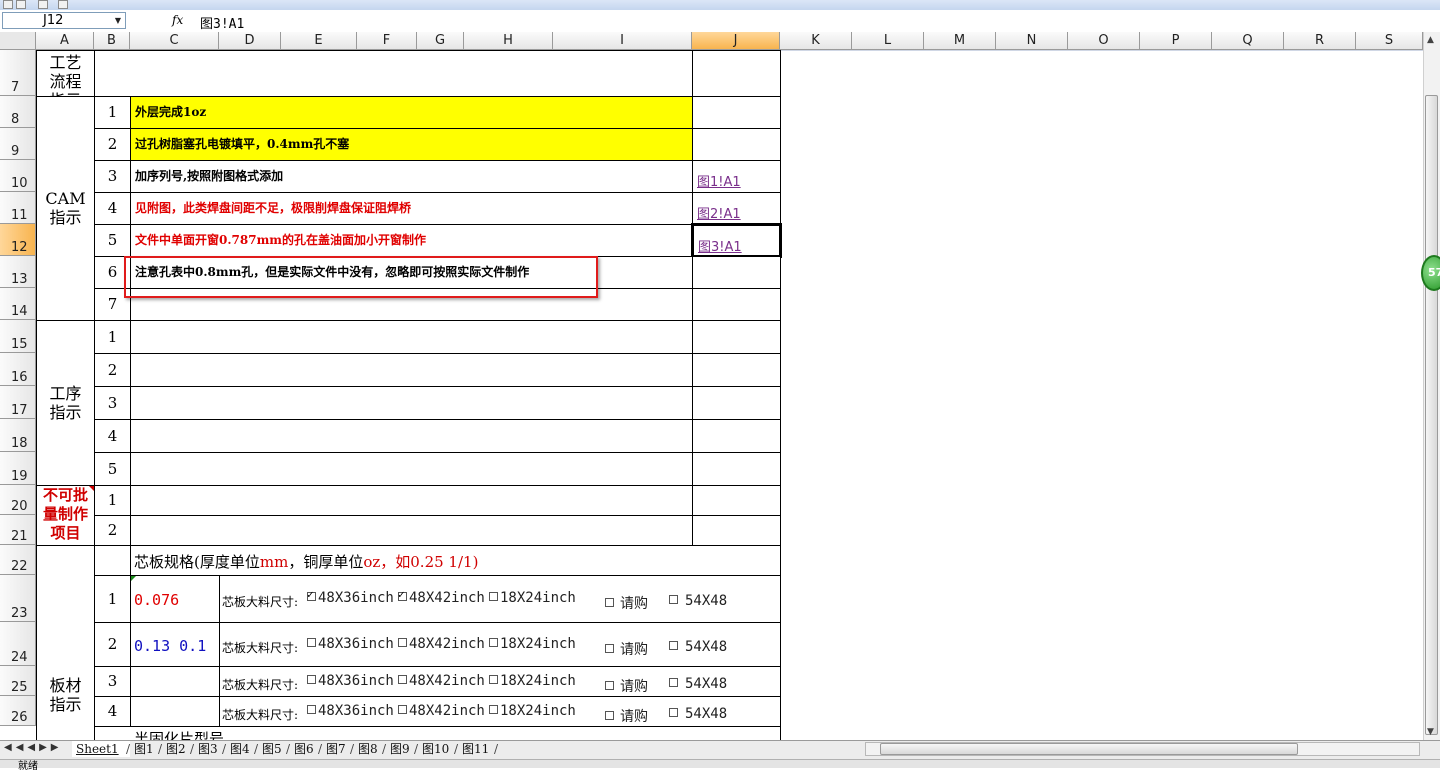 Image resolution: width=1440 pixels, height=772 pixels. What do you see at coordinates (622, 41) in the screenshot?
I see `column-header-i: I` at bounding box center [622, 41].